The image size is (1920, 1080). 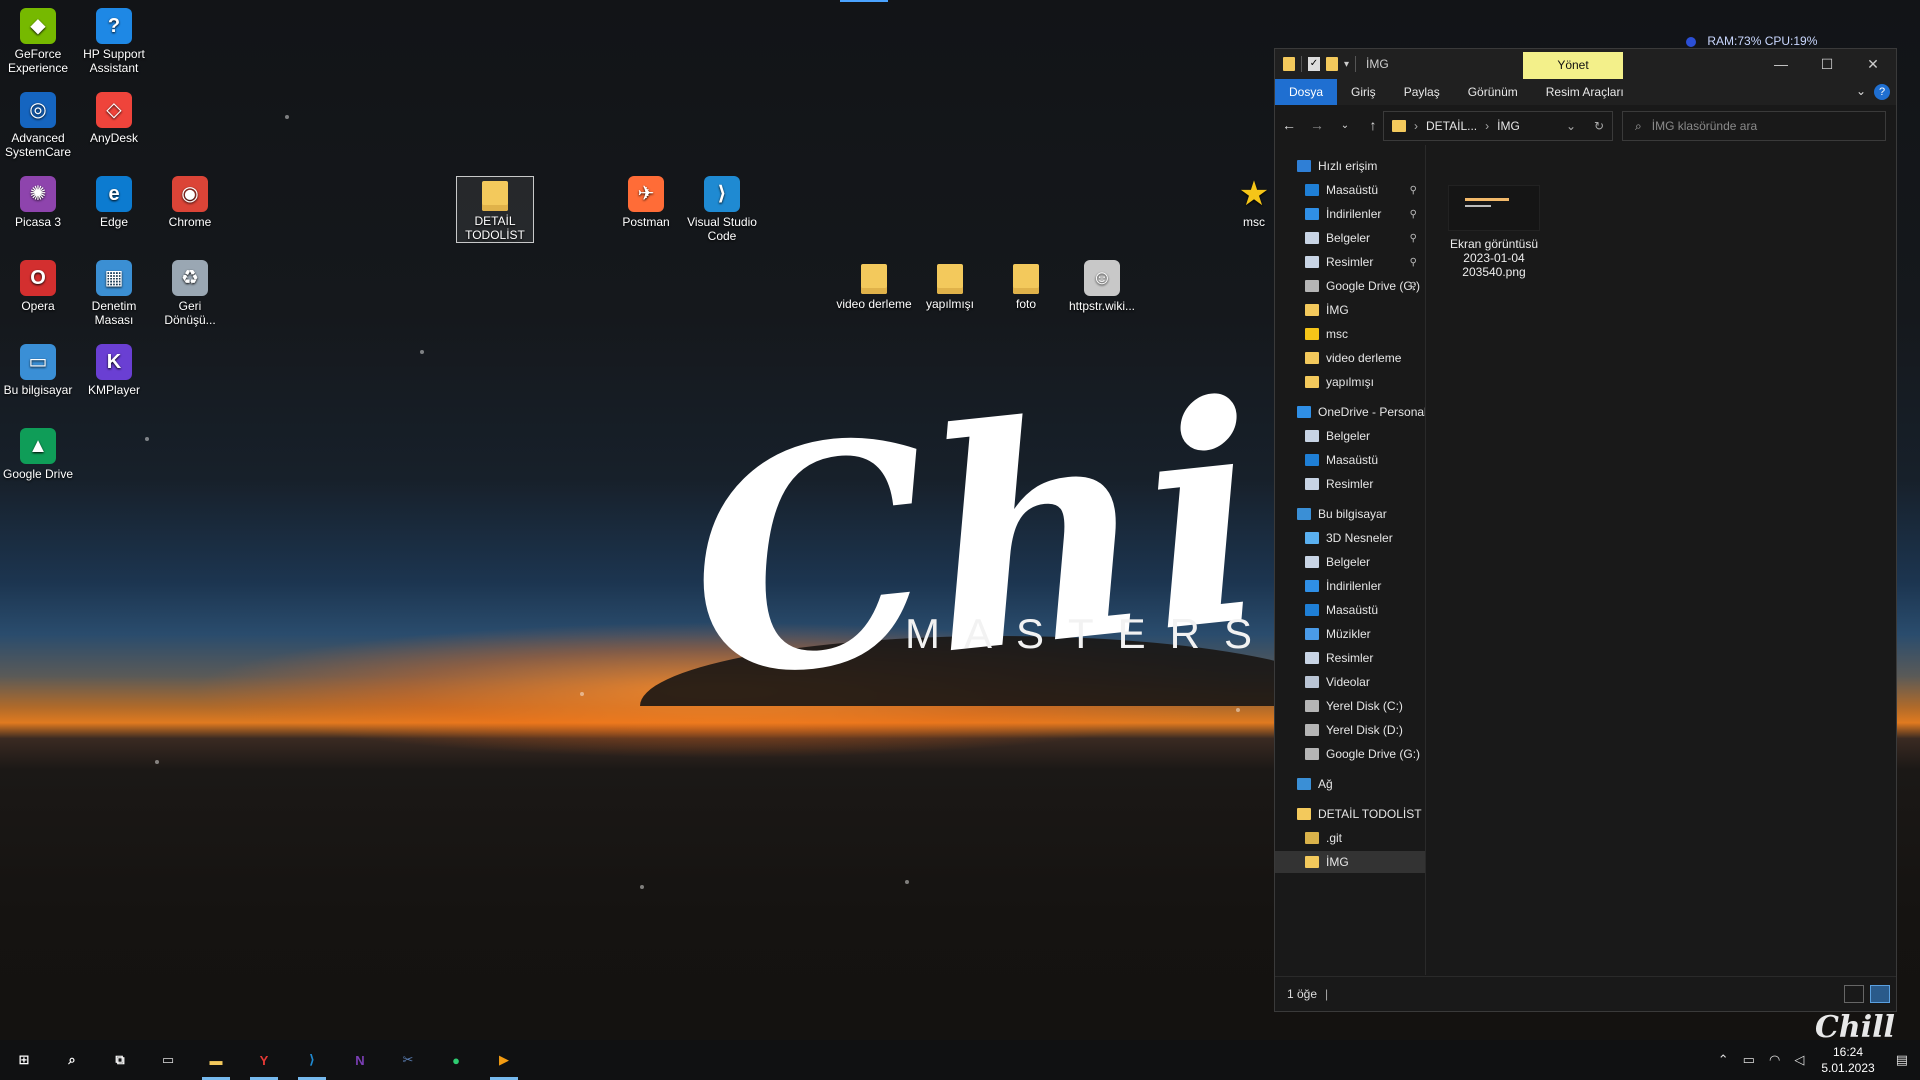 What do you see at coordinates (1902, 1060) in the screenshot?
I see `notifications-icon: ▤` at bounding box center [1902, 1060].